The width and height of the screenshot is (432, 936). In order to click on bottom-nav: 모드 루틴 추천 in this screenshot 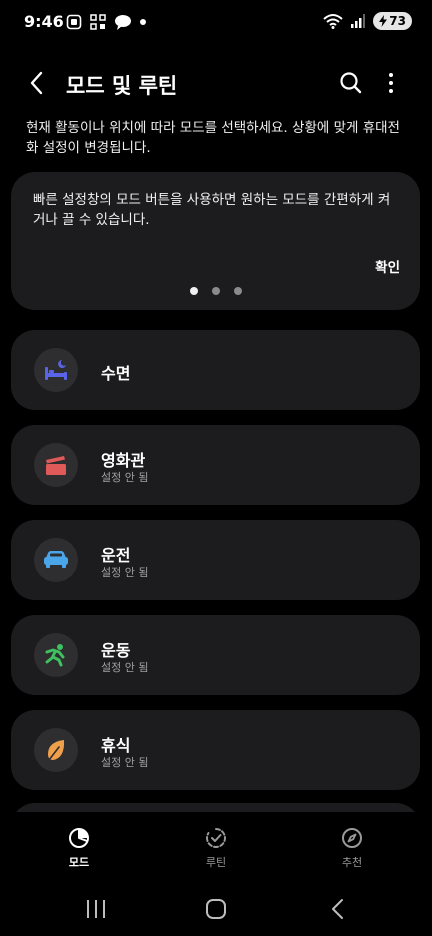, I will do `click(216, 845)`.